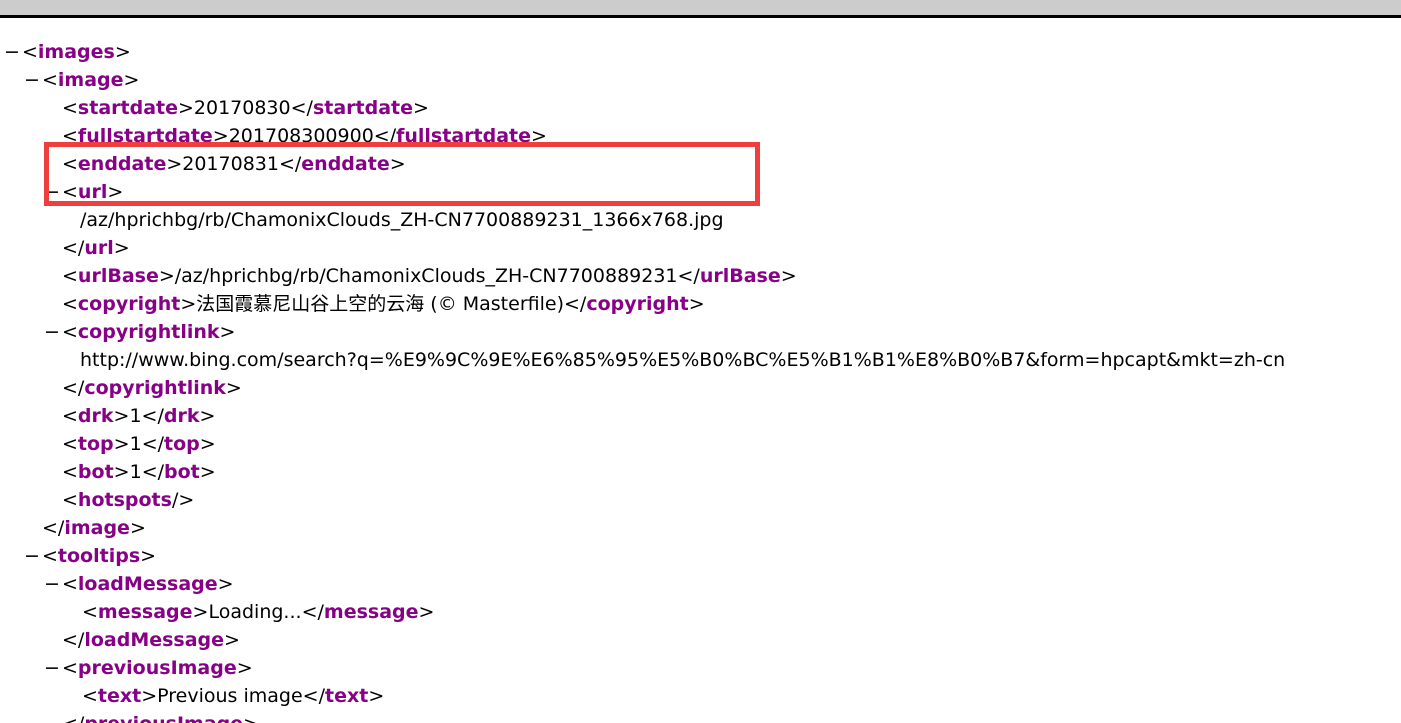 Image resolution: width=1401 pixels, height=723 pixels. Describe the element at coordinates (700, 696) in the screenshot. I see `xml-line: <text>Previous image</text>` at that location.